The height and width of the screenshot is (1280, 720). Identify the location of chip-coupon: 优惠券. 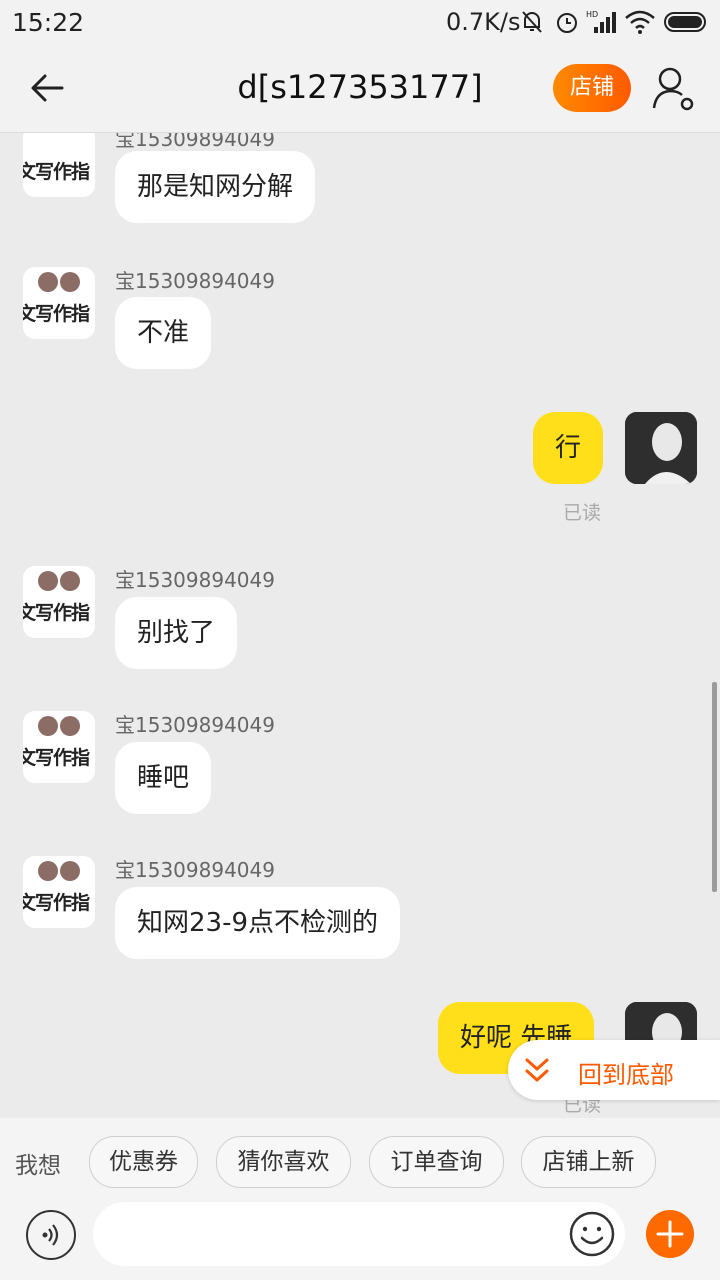
(143, 1162).